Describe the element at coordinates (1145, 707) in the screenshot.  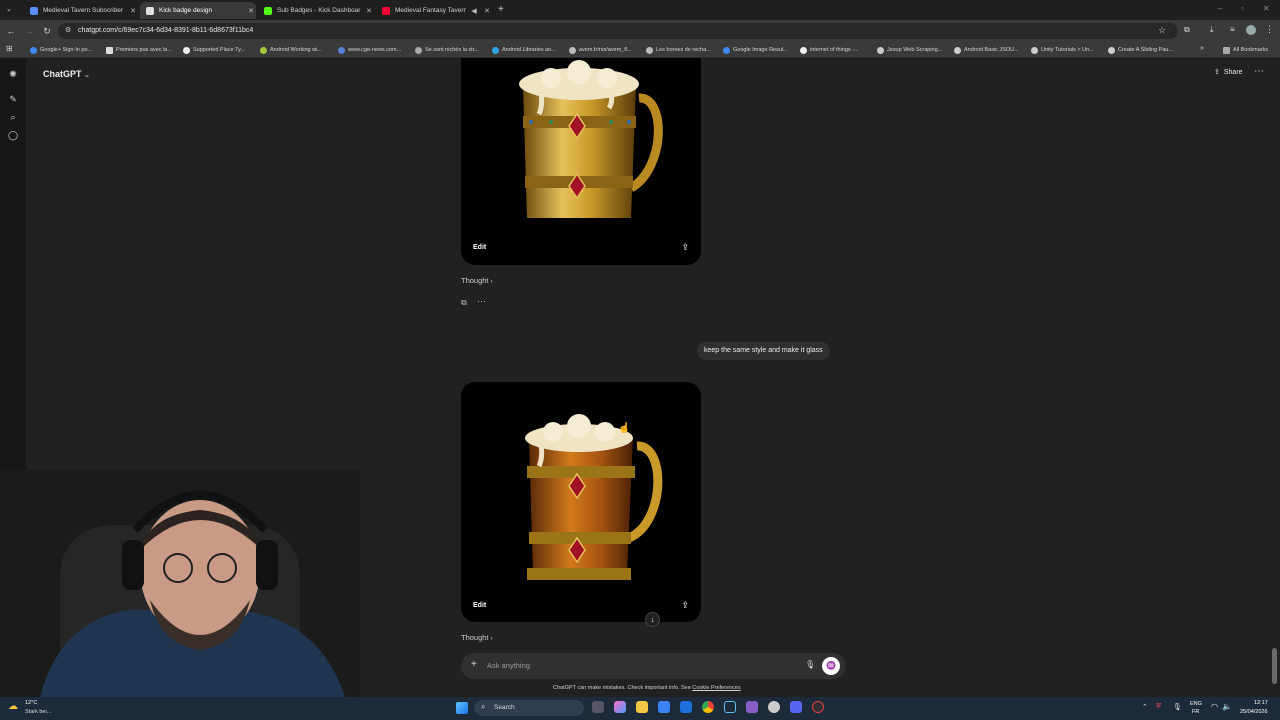
I see `tray-overflow-icon: ⌃` at that location.